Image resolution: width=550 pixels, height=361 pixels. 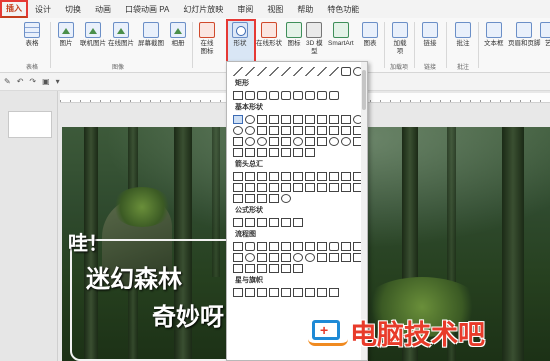 I want to click on block-arc-shape, so click(x=273, y=141).